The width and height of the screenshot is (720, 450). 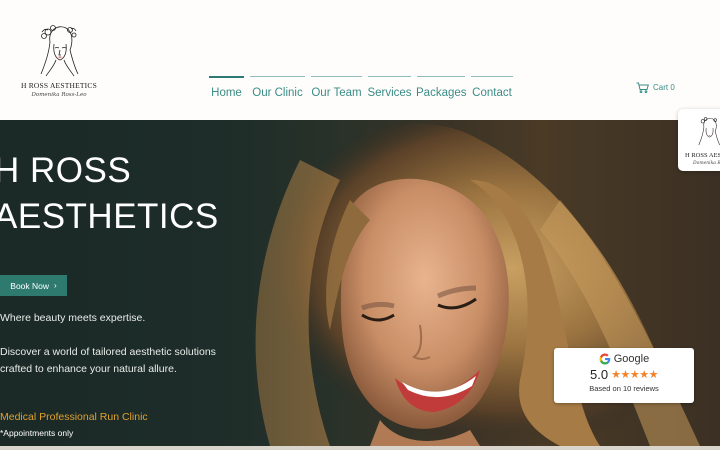 I want to click on hero-note: *Appointments only, so click(x=37, y=433).